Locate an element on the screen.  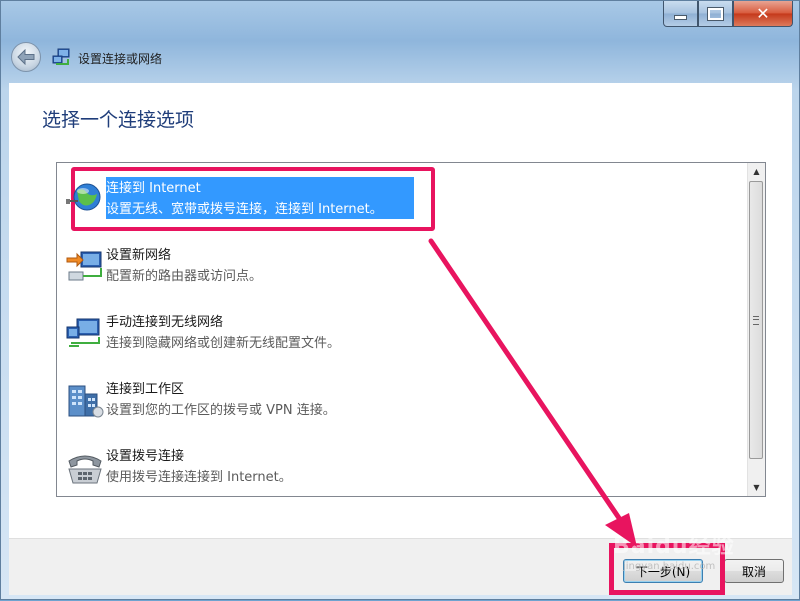
option-new-network: 设置新网络 配置新的路由器或访问点。 is located at coordinates (401, 273).